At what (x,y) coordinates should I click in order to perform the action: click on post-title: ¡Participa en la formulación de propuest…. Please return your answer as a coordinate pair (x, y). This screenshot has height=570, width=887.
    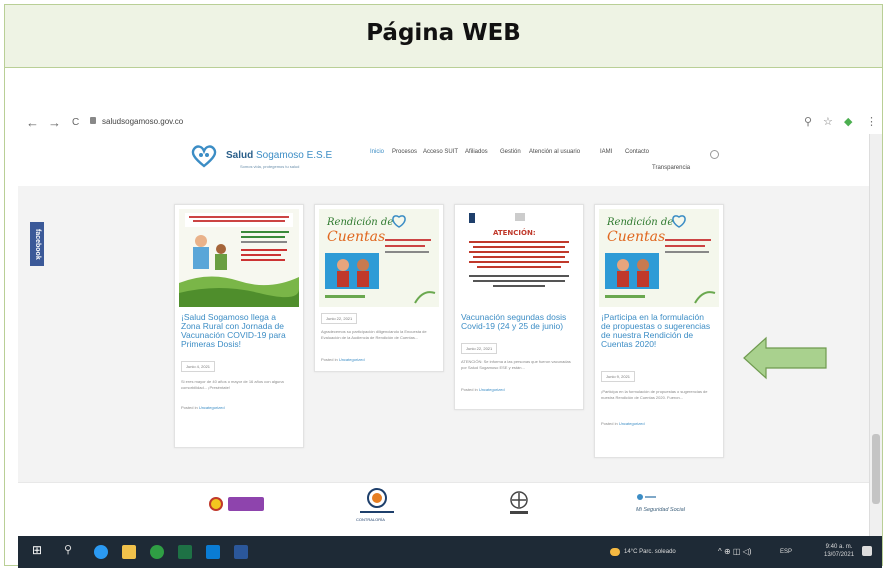
    Looking at the image, I should click on (658, 331).